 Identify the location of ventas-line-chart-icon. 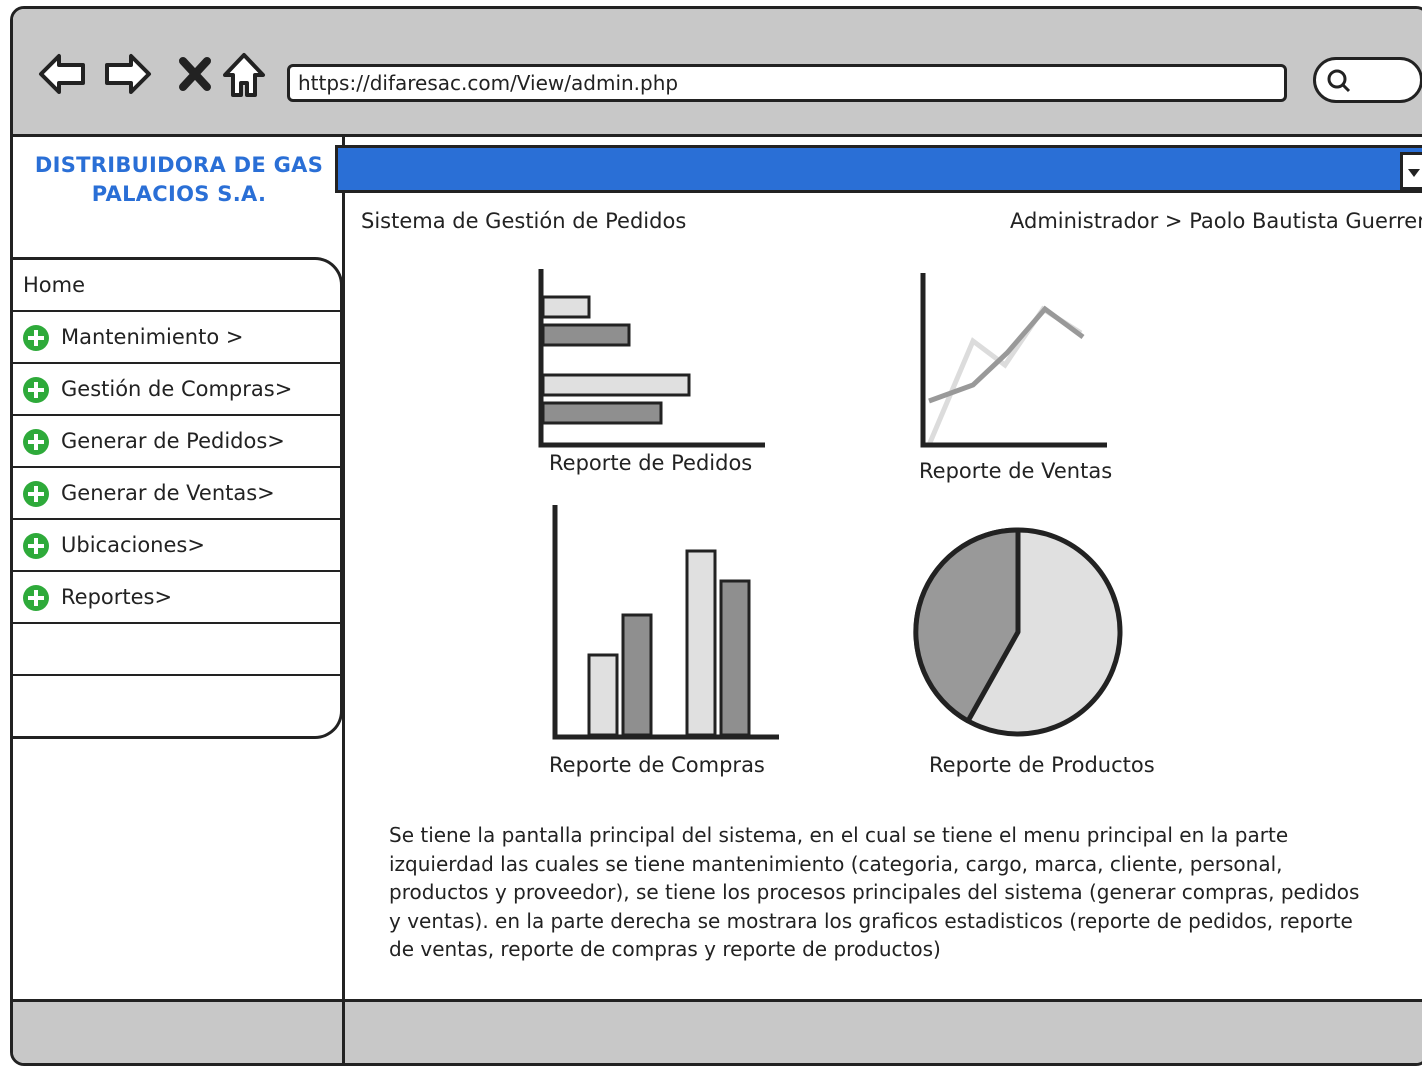
(1013, 361).